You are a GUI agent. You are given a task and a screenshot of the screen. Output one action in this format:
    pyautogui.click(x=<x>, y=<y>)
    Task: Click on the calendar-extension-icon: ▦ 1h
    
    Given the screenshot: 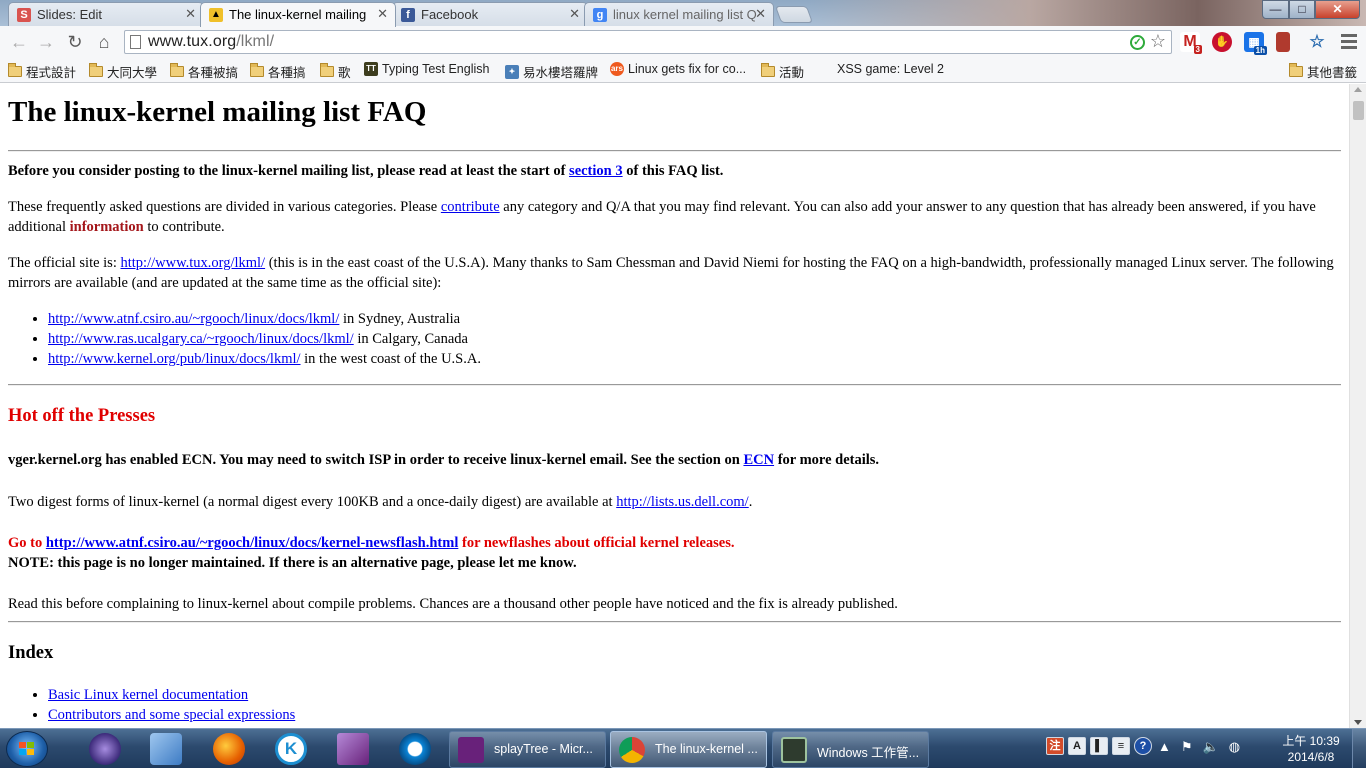 What is the action you would take?
    pyautogui.click(x=1255, y=43)
    